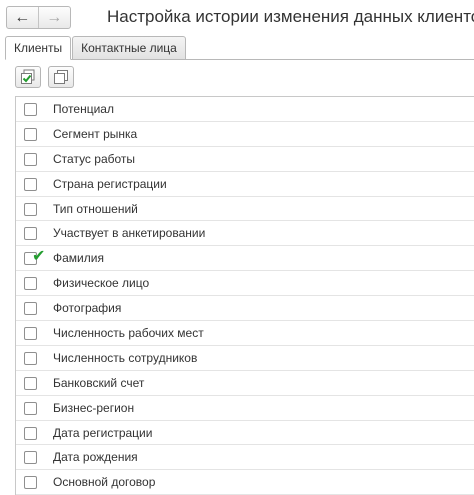  What do you see at coordinates (38, 48) in the screenshot?
I see `tab-clients: Клиенты` at bounding box center [38, 48].